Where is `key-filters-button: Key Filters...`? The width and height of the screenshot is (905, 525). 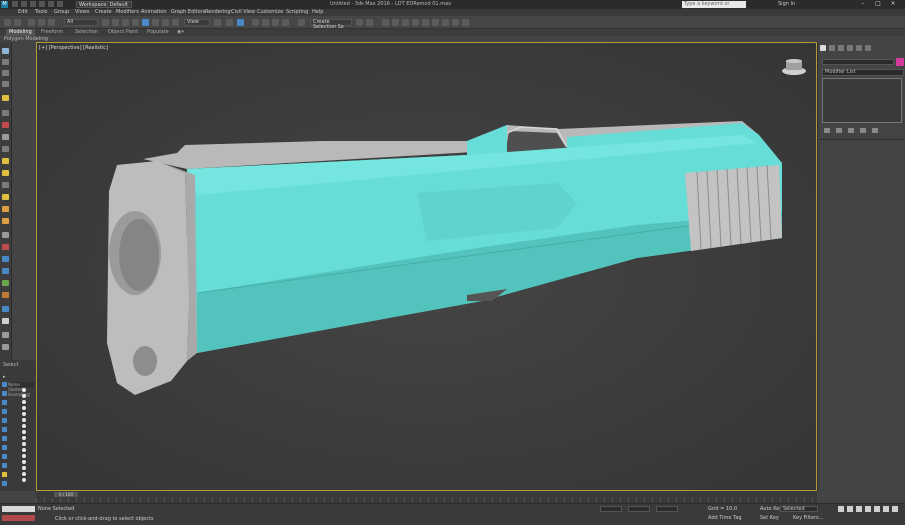
key-filters-button: Key Filters... is located at coordinates (808, 518).